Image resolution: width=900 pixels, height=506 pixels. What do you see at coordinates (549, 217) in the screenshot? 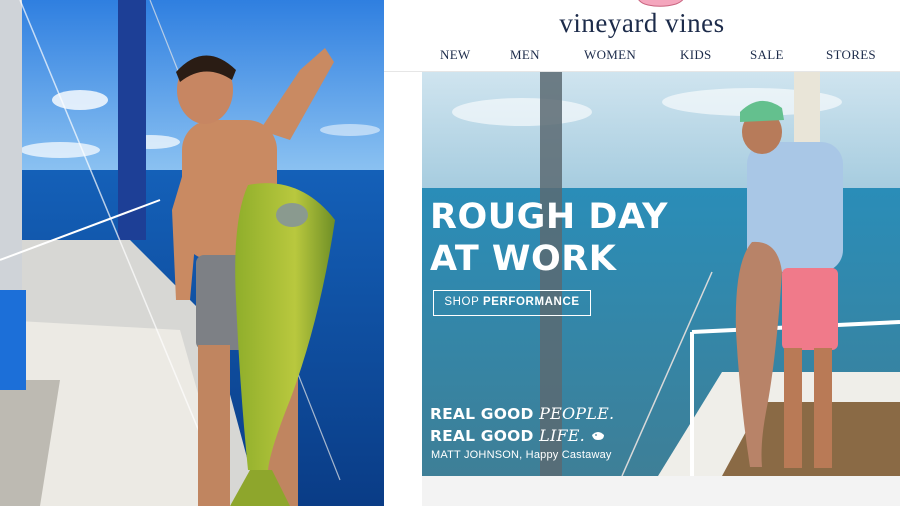
I see `headline-line-1: ROUGH DAY` at bounding box center [549, 217].